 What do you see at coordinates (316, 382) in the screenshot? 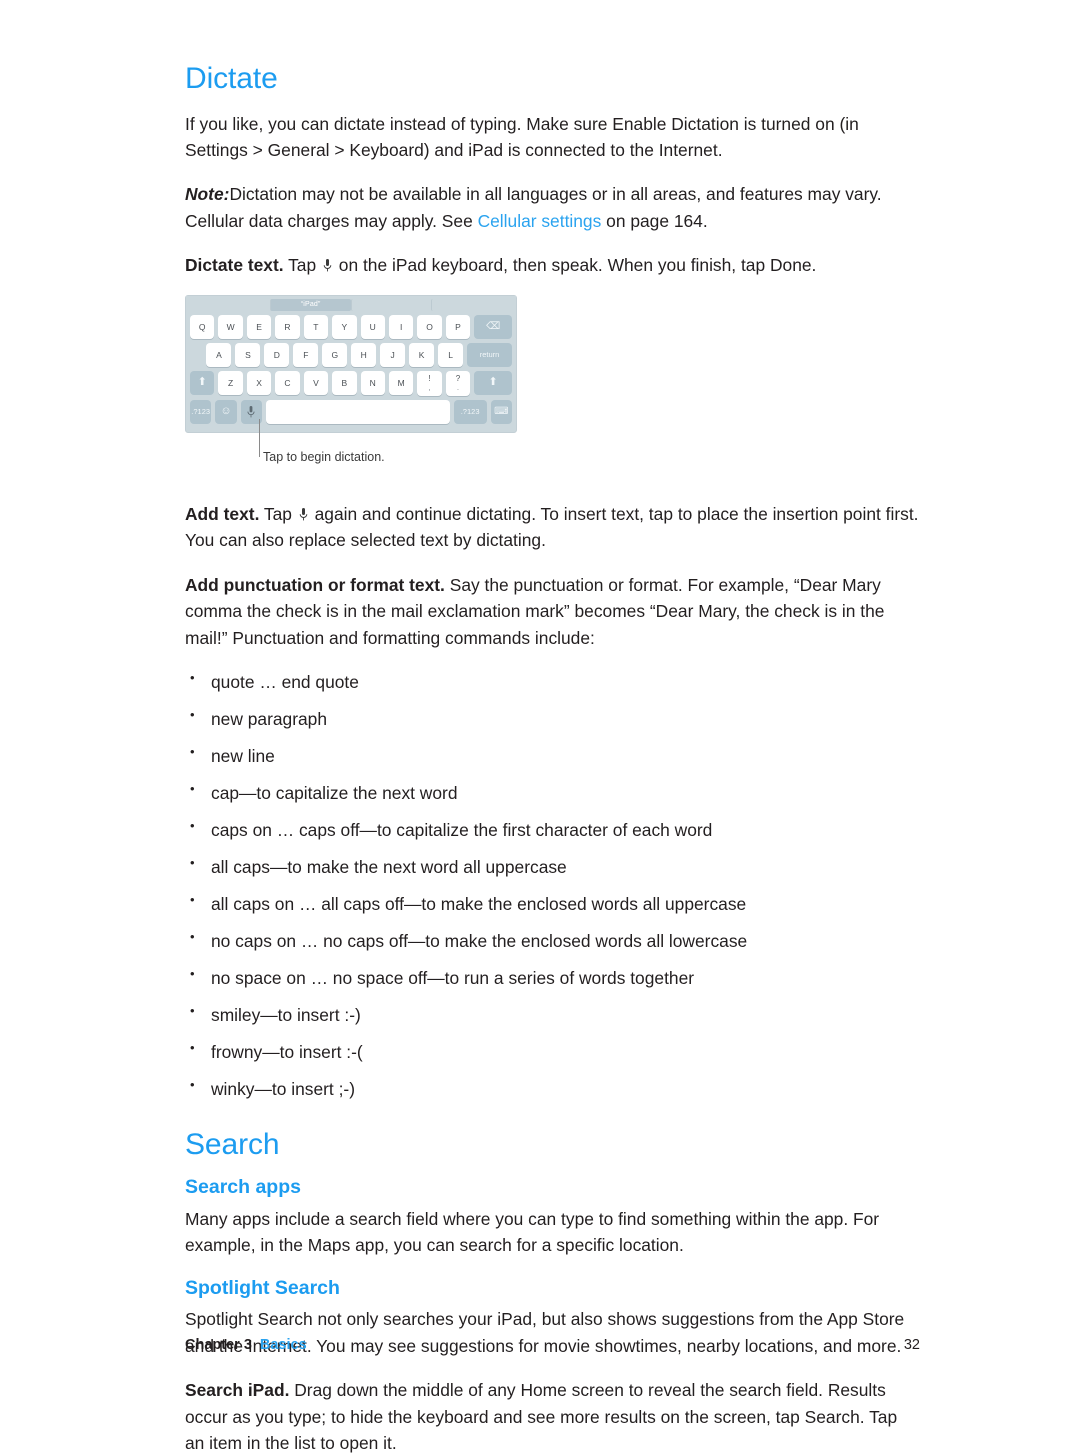
I see `key-v: V` at bounding box center [316, 382].